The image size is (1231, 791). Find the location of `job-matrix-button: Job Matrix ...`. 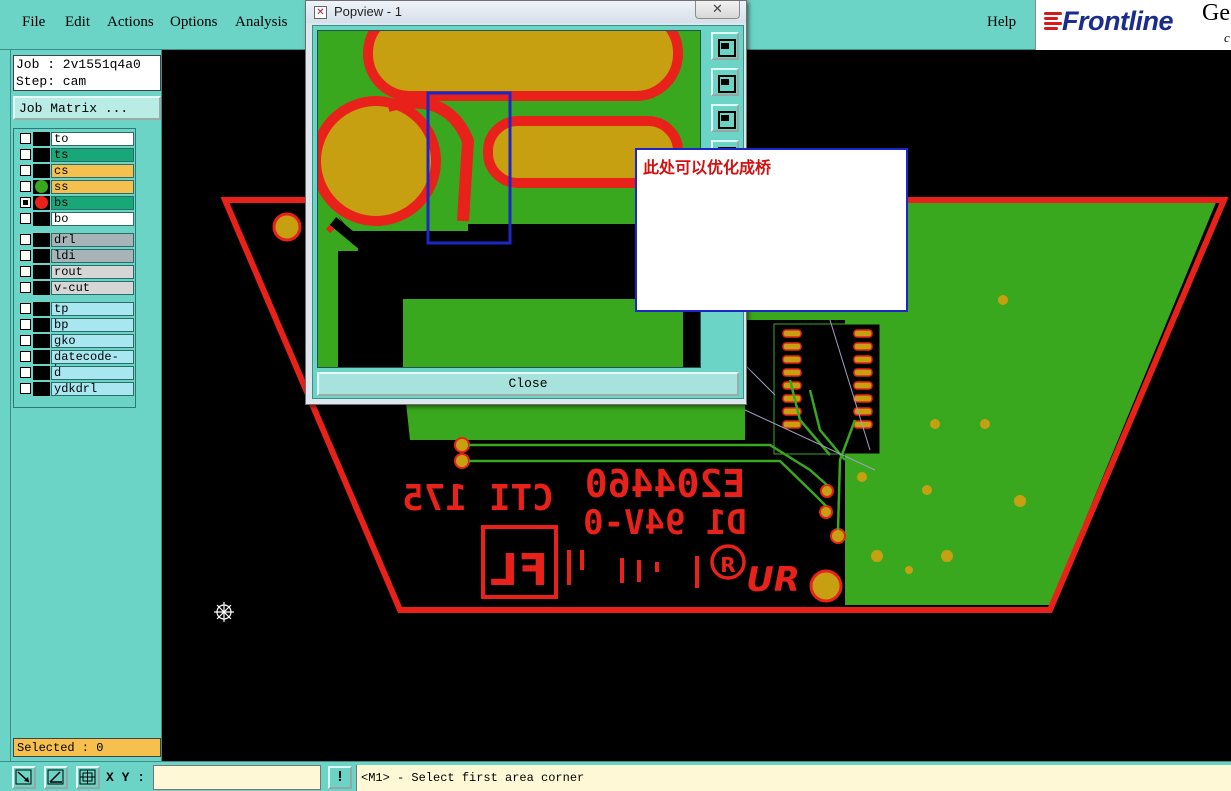

job-matrix-button: Job Matrix ... is located at coordinates (87, 108).